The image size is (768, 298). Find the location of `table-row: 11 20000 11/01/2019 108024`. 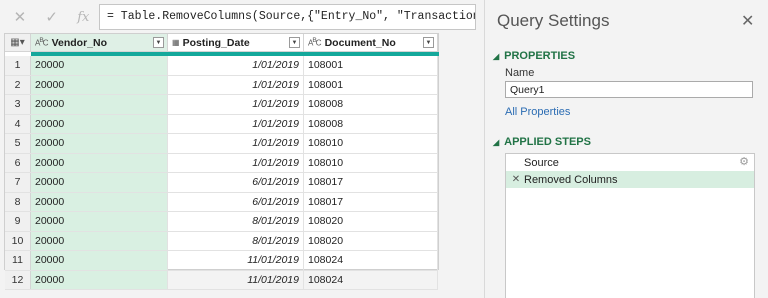

table-row: 11 20000 11/01/2019 108024 is located at coordinates (221, 261).